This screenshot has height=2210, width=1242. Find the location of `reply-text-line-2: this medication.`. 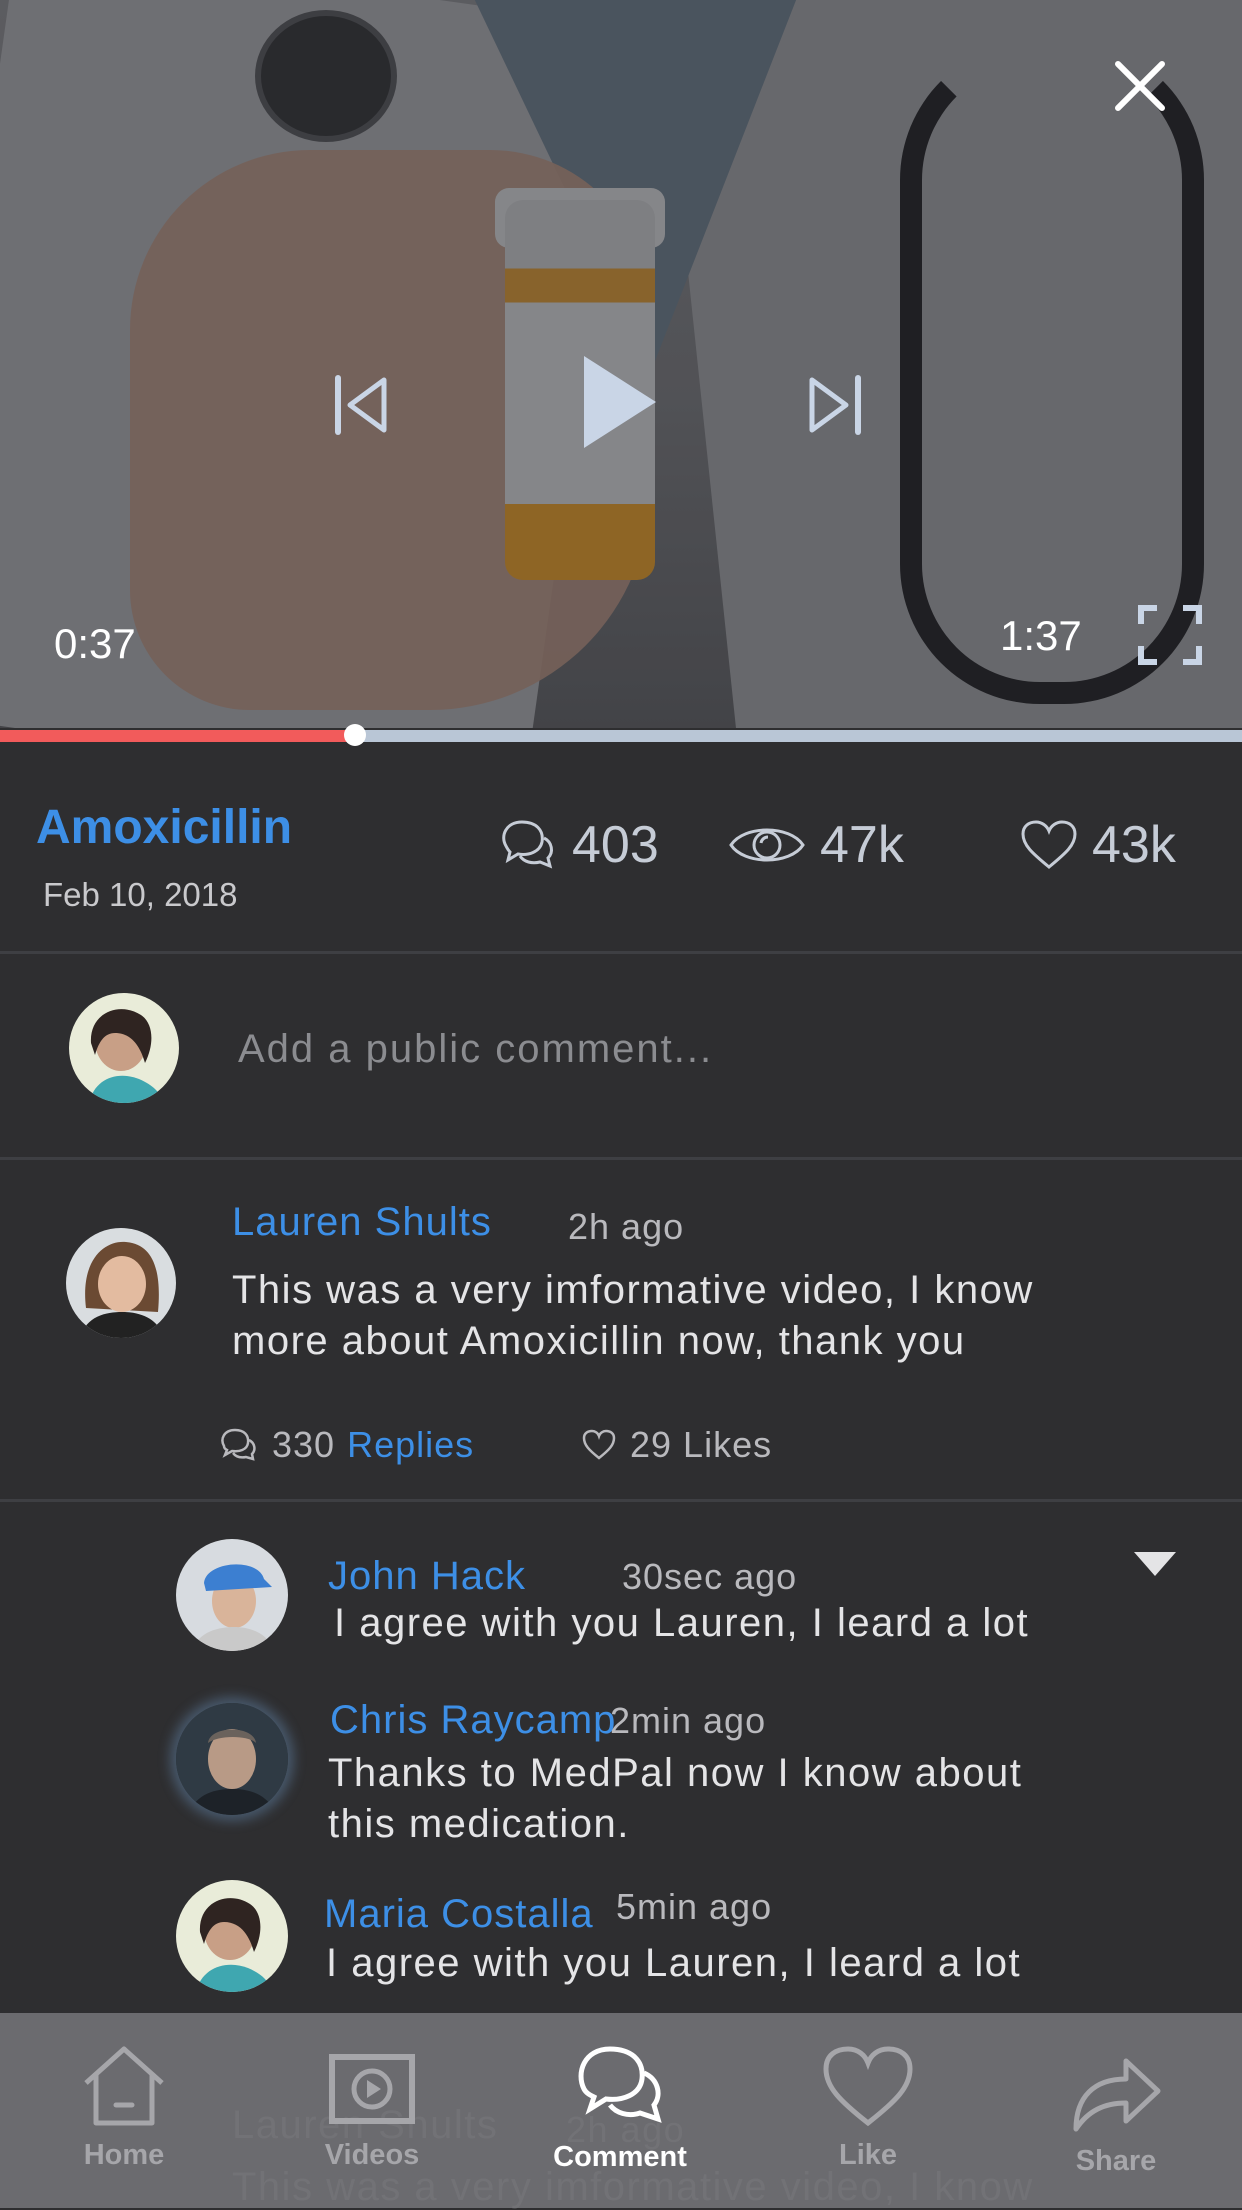

reply-text-line-2: this medication. is located at coordinates (479, 1824).